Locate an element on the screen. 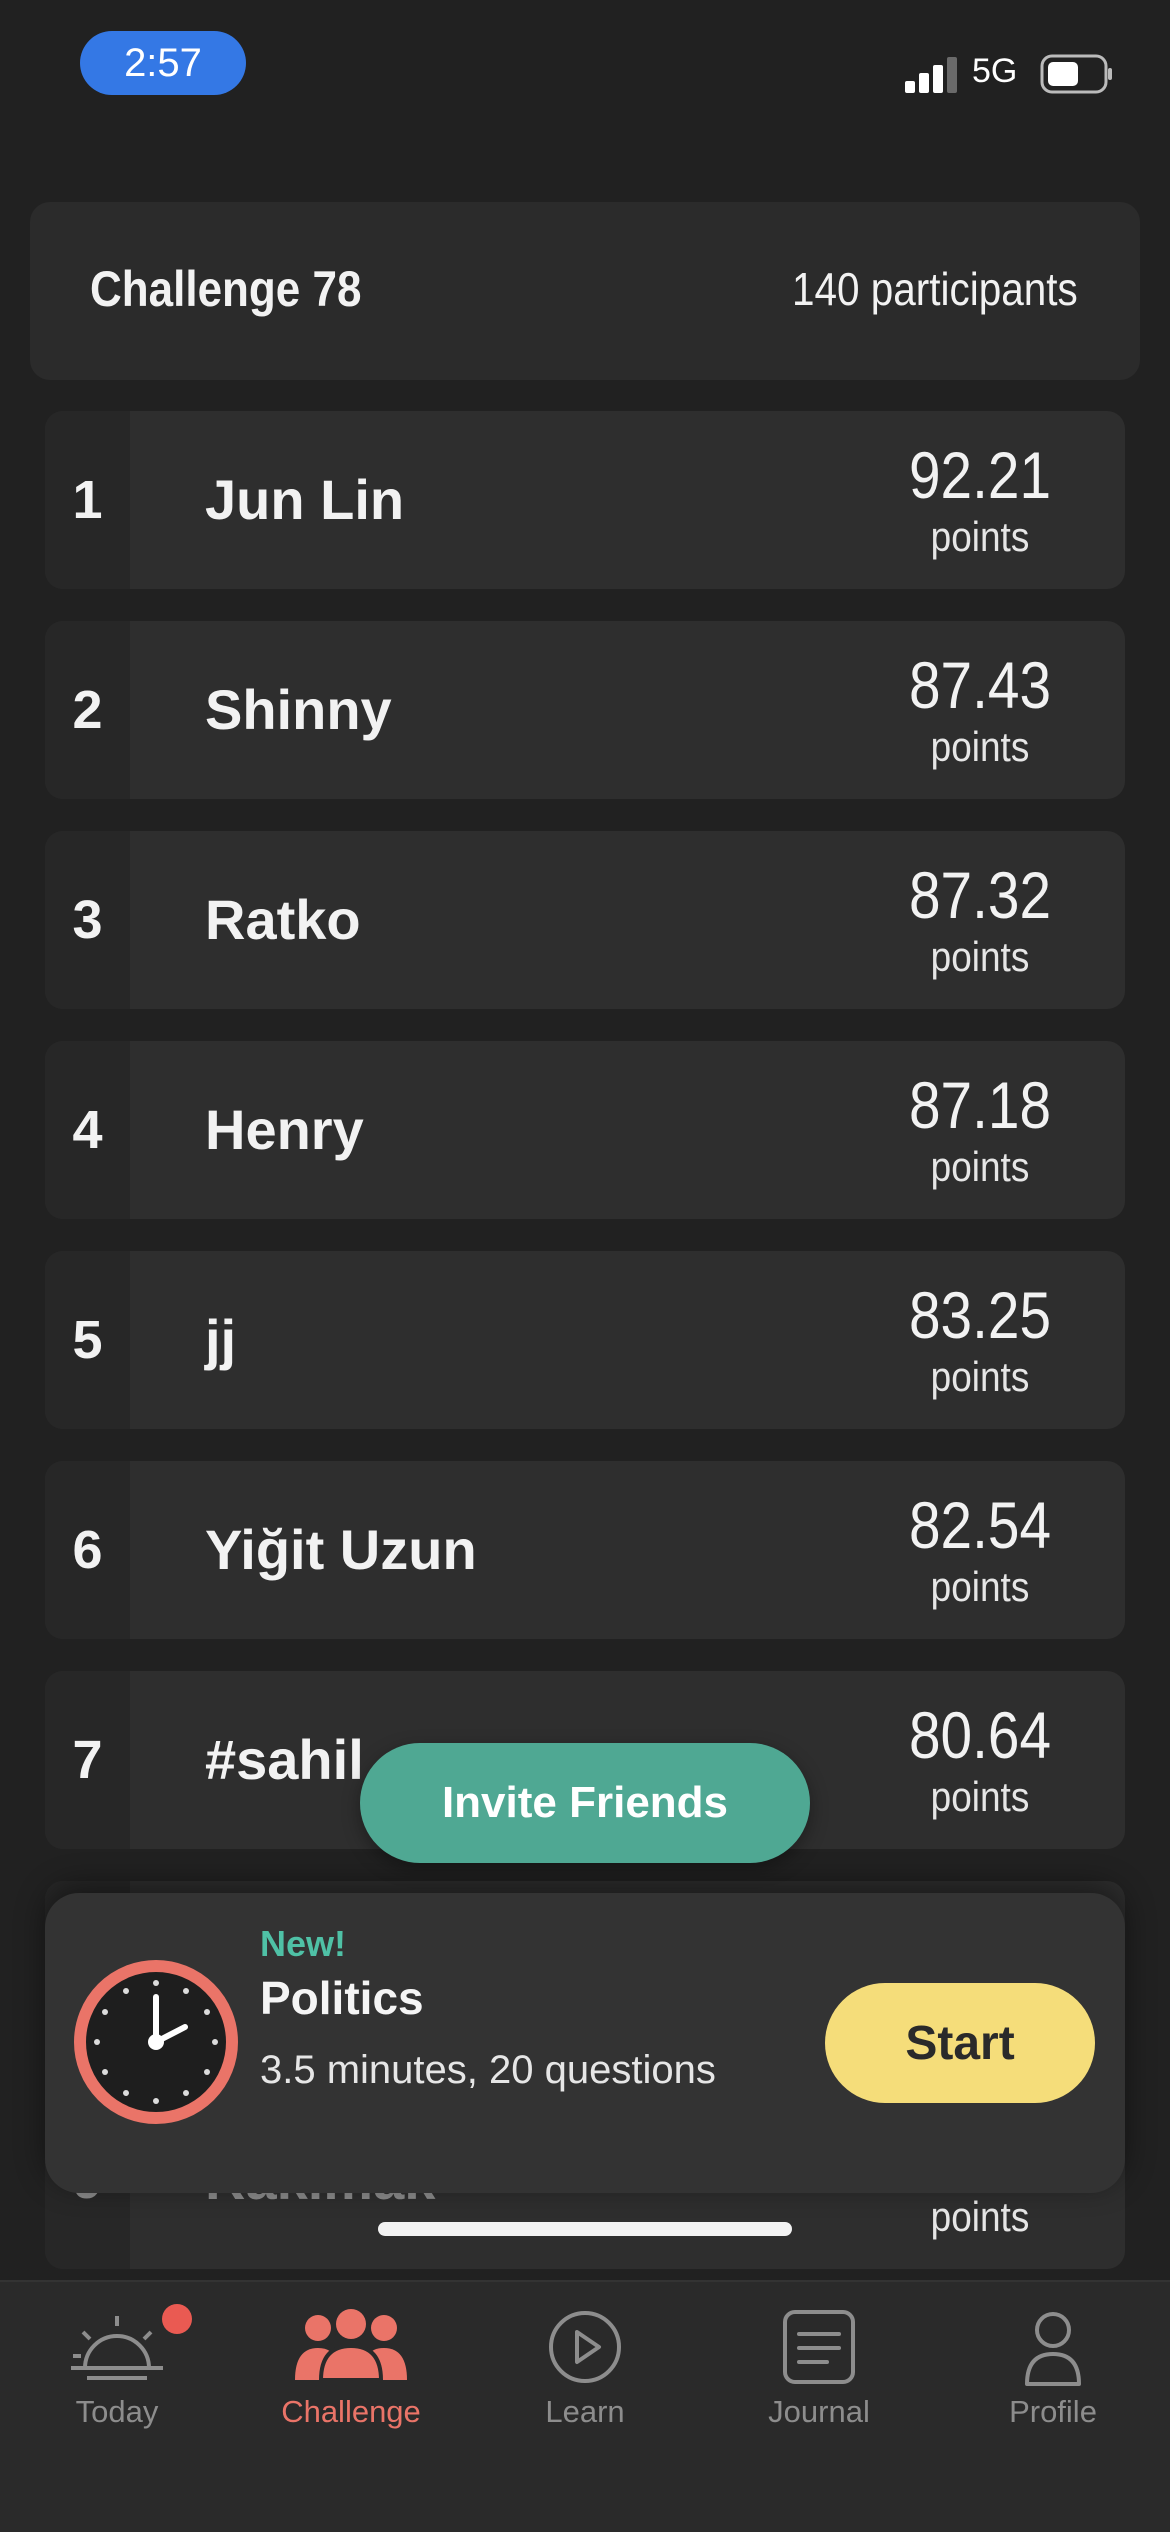  rank-number: 7 is located at coordinates (87, 1760).